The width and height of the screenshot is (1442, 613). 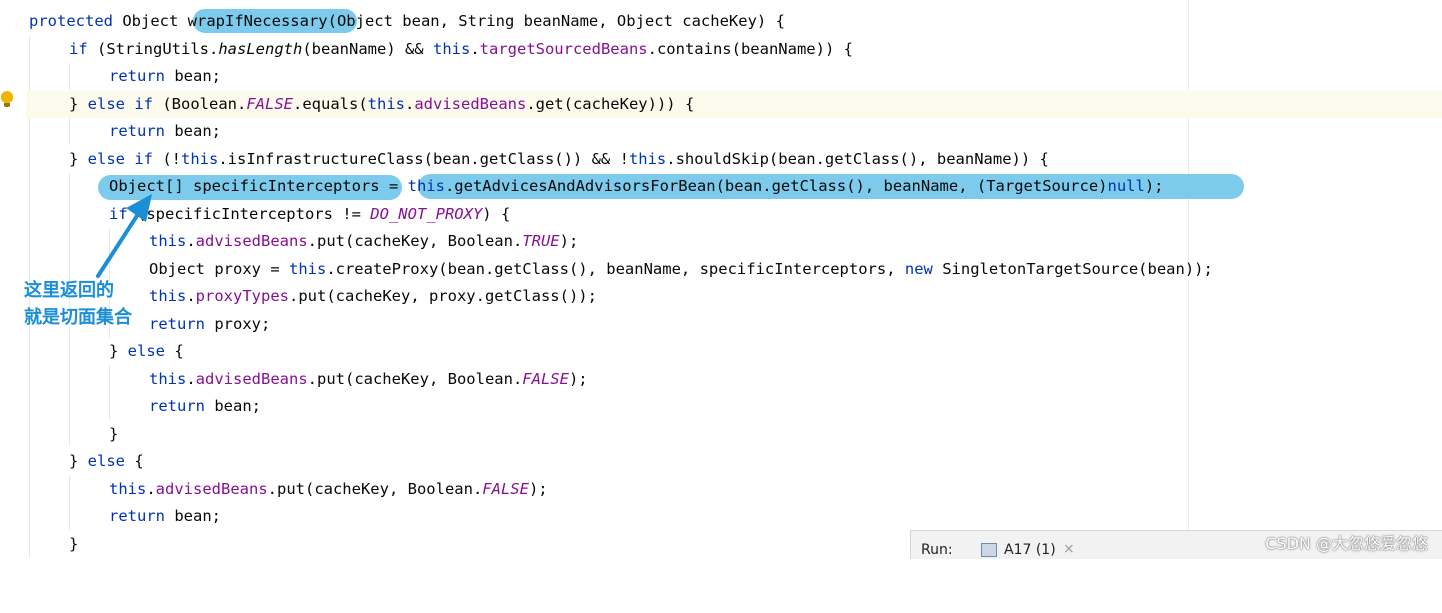 I want to click on annotation-line-1: 这里返回的, so click(x=69, y=290).